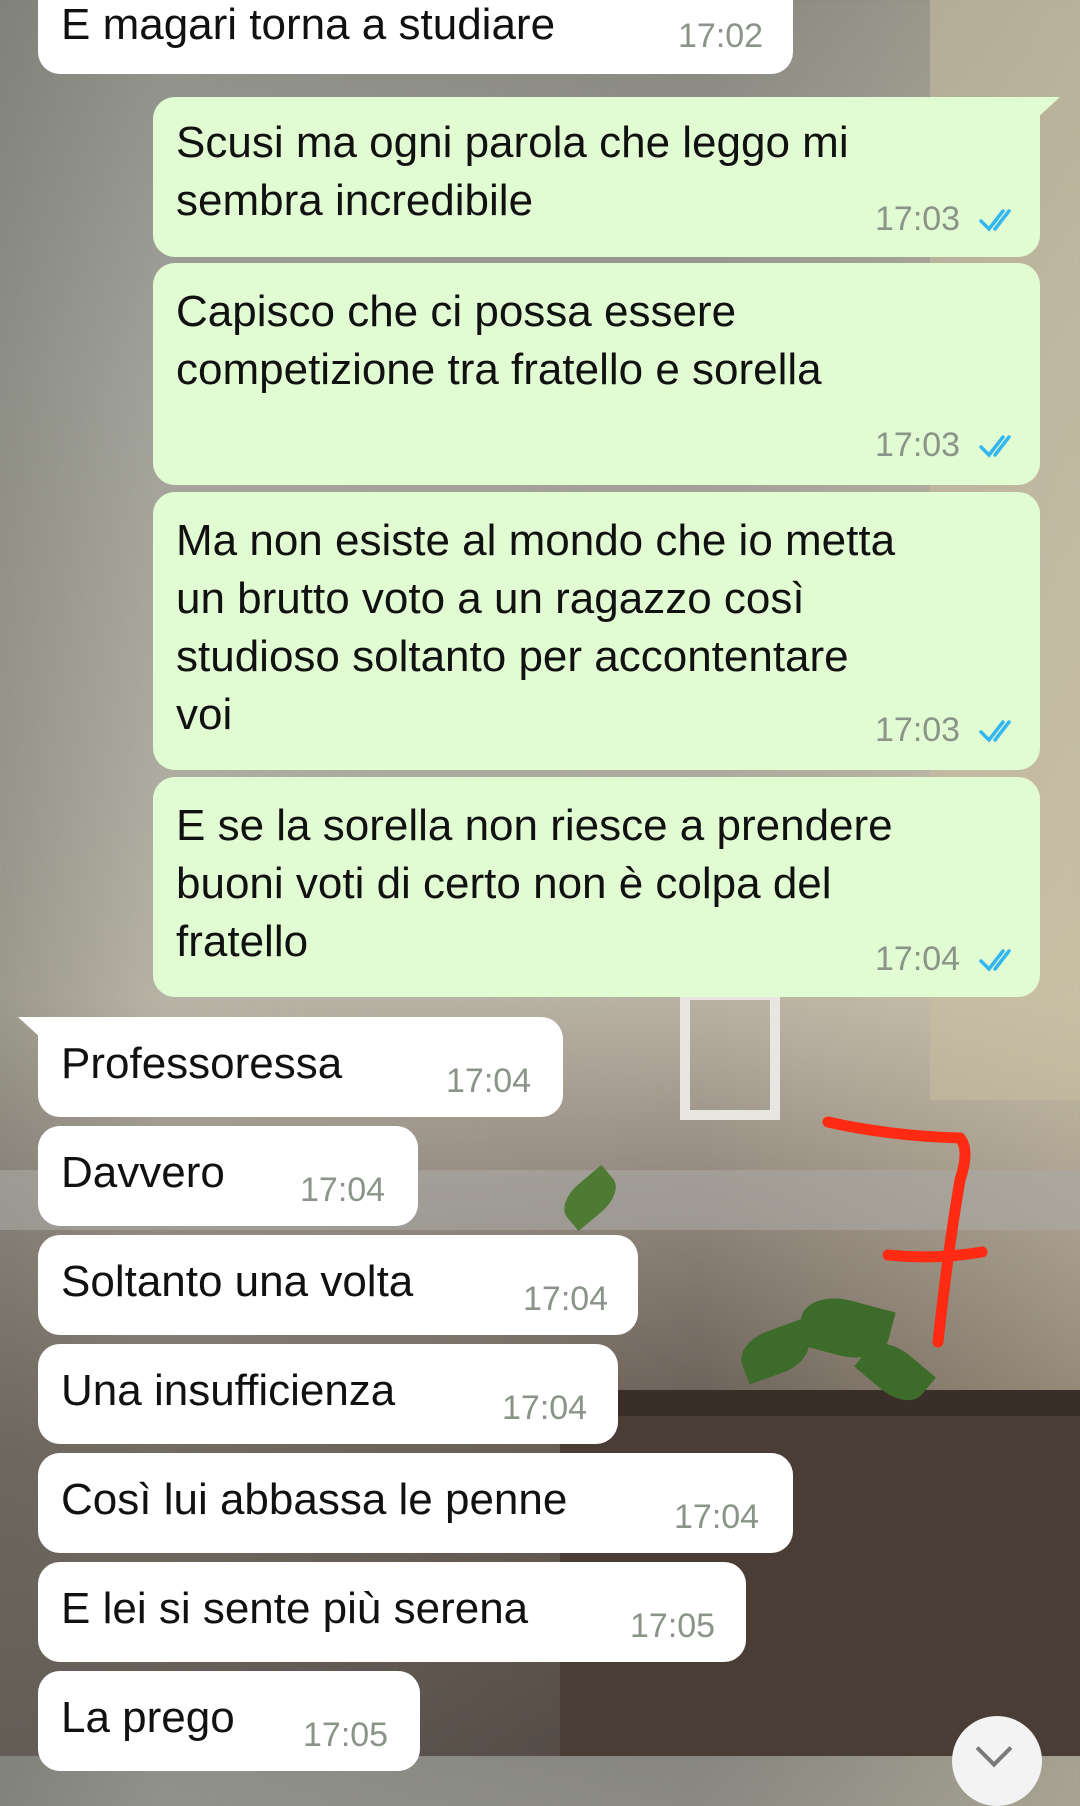 The image size is (1080, 1806). What do you see at coordinates (237, 1281) in the screenshot?
I see `message-text: Soltanto una volta` at bounding box center [237, 1281].